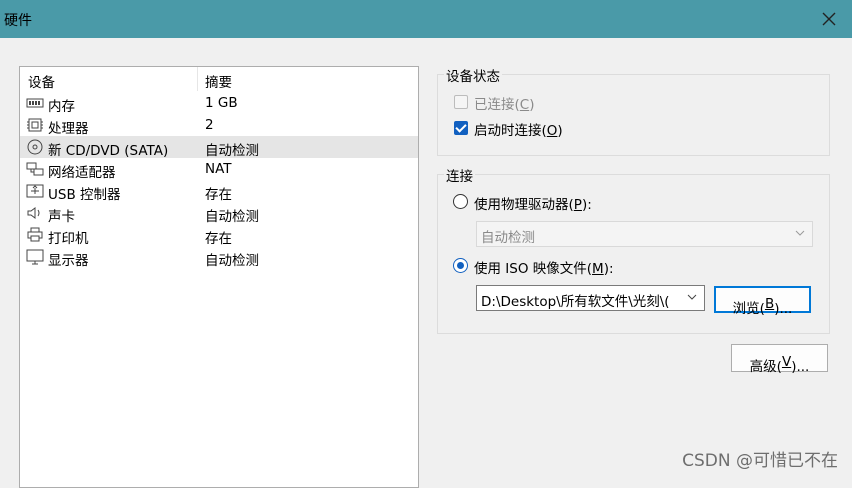 Image resolution: width=852 pixels, height=488 pixels. Describe the element at coordinates (82, 173) in the screenshot. I see `device-name: 网络适配器` at that location.